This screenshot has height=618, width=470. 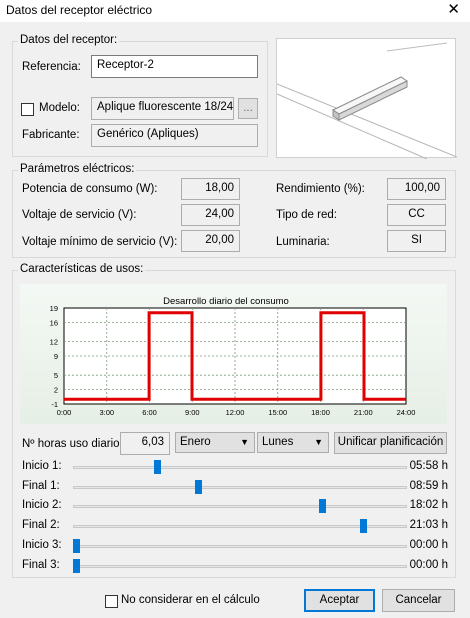 I want to click on y-tick-label: 5, so click(x=56, y=375).